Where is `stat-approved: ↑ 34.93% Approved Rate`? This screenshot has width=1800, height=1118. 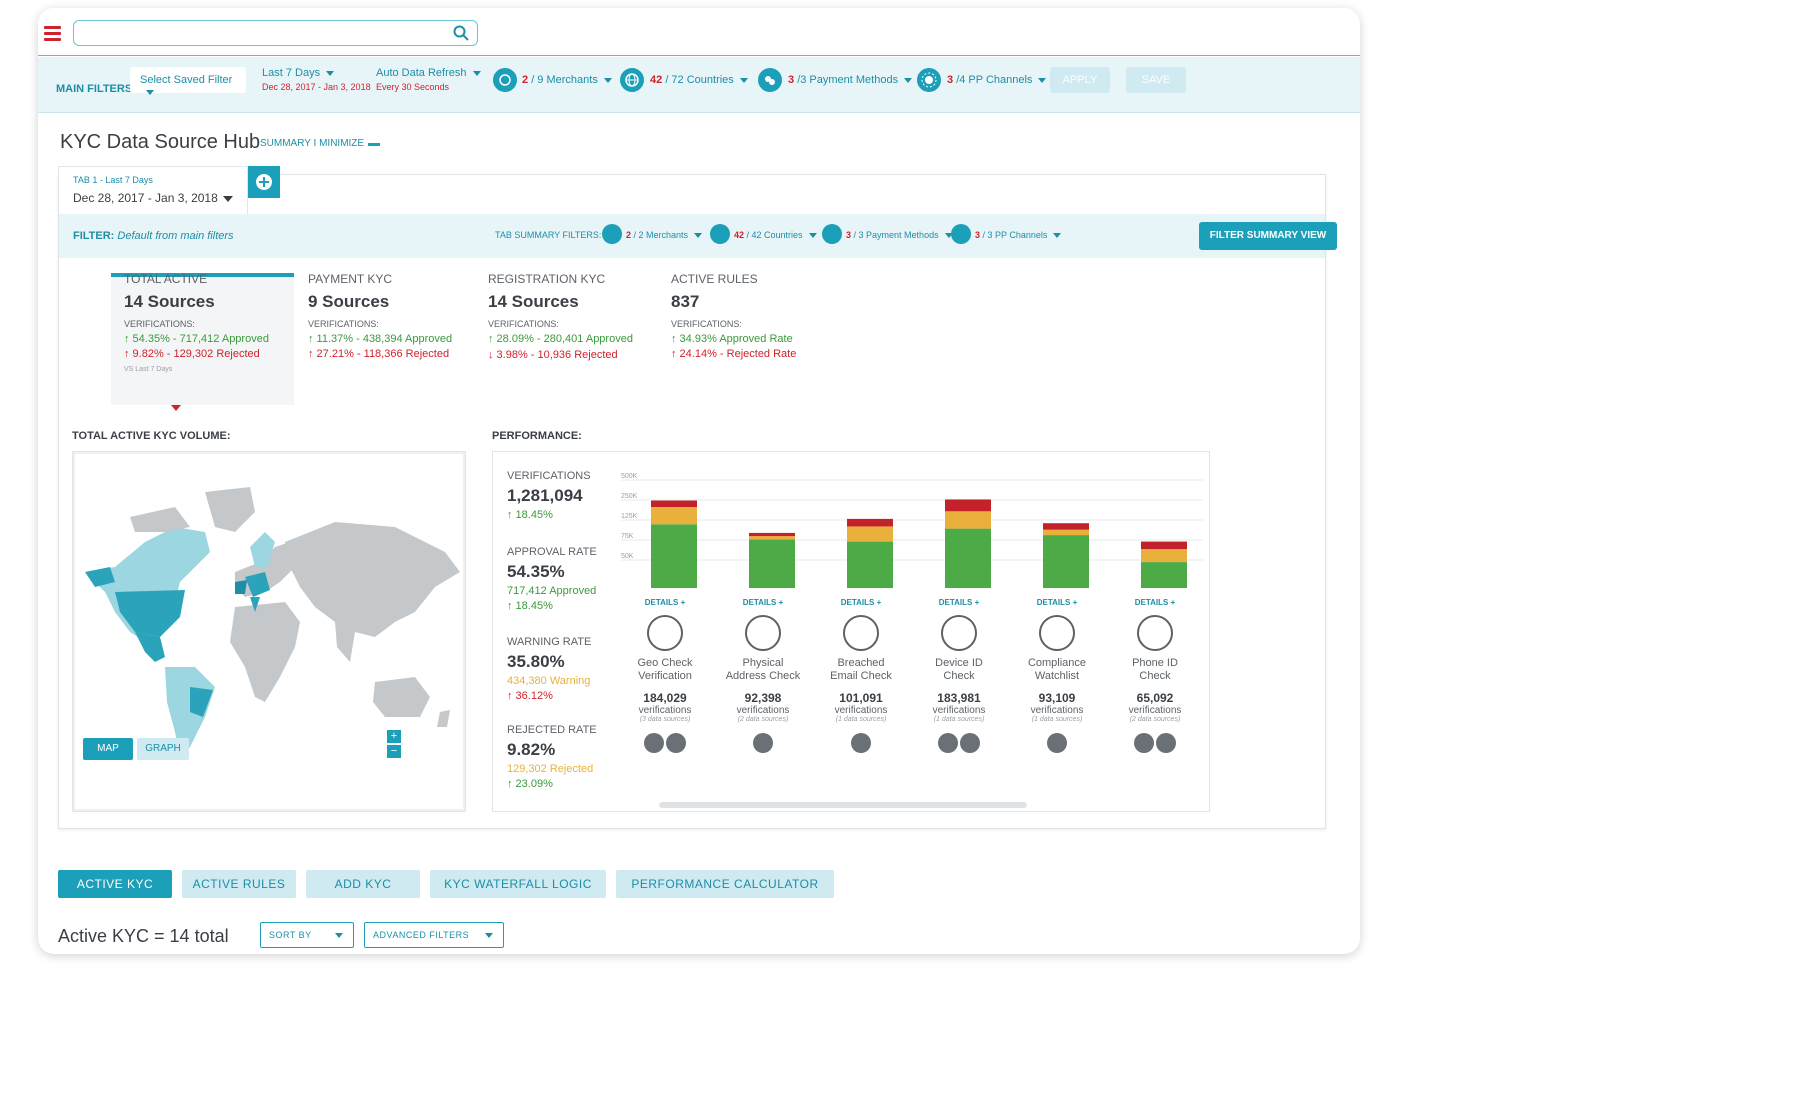 stat-approved: ↑ 34.93% Approved Rate is located at coordinates (732, 339).